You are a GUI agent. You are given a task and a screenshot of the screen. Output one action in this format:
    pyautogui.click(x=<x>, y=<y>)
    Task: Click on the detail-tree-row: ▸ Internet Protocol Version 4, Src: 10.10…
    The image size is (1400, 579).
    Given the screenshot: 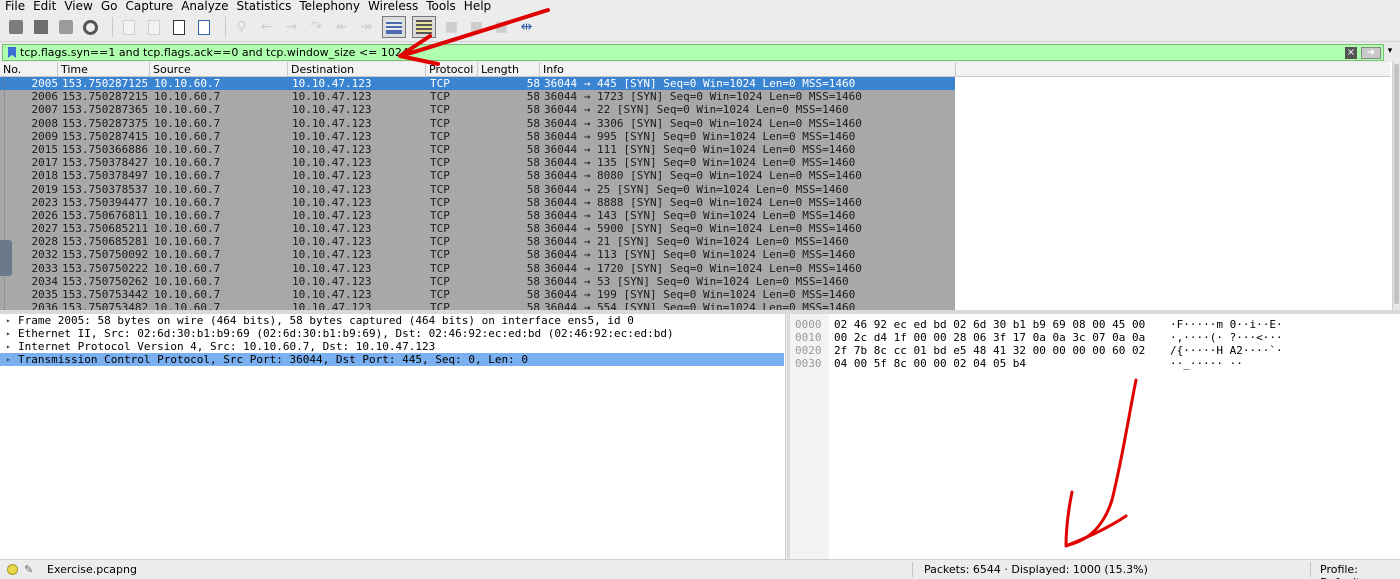 What is the action you would take?
    pyautogui.click(x=392, y=346)
    